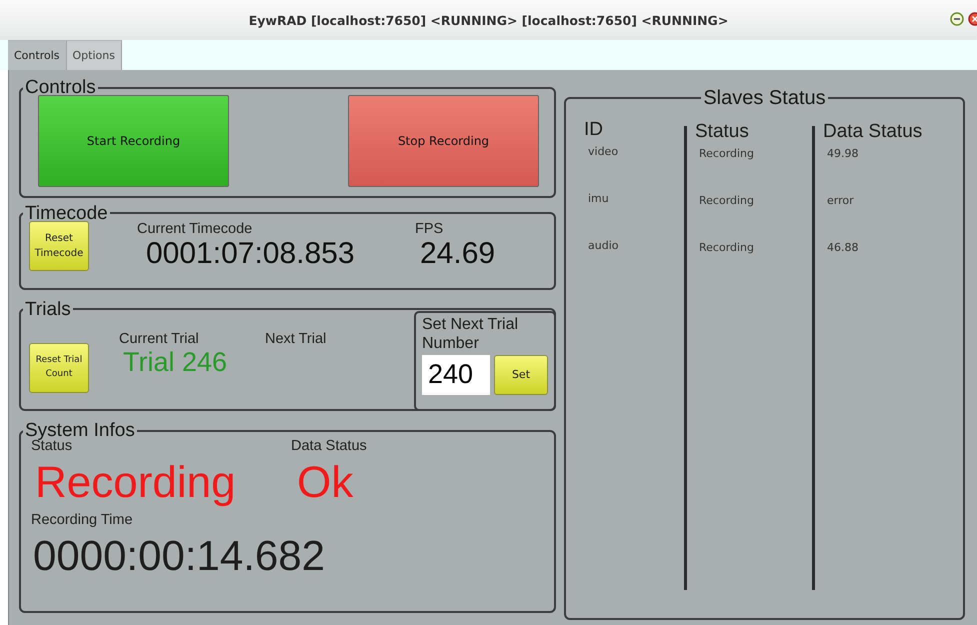 Image resolution: width=977 pixels, height=625 pixels. What do you see at coordinates (175, 362) in the screenshot?
I see `current-trial-value: Trial 246` at bounding box center [175, 362].